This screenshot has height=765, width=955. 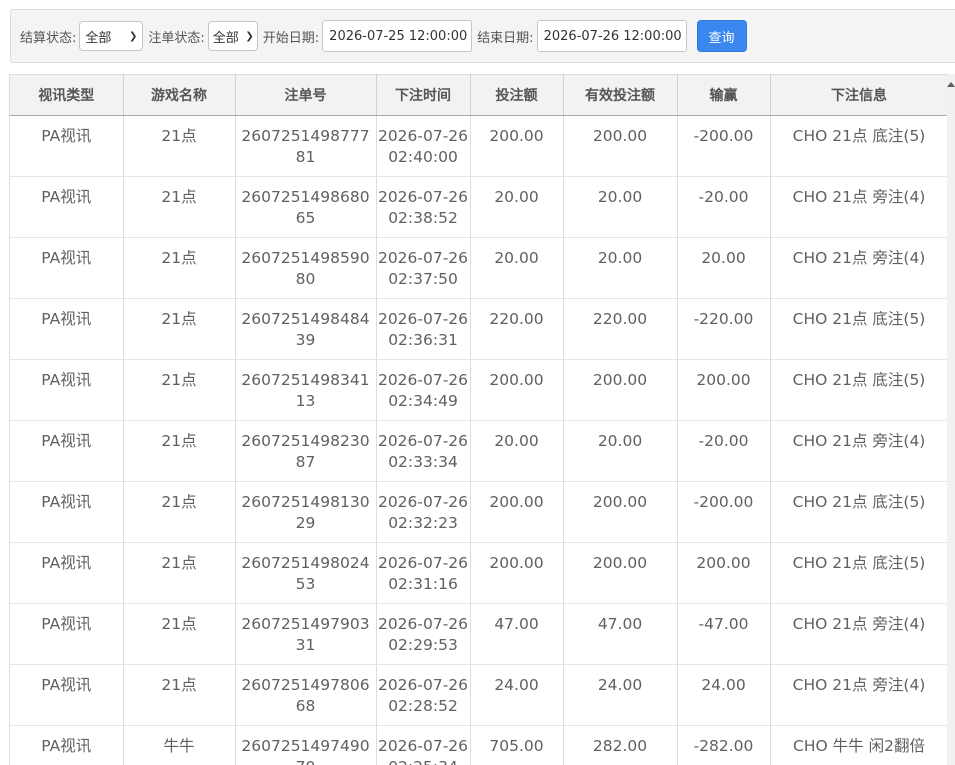 I want to click on bet-number-cell: 260725149834113, so click(x=306, y=390).